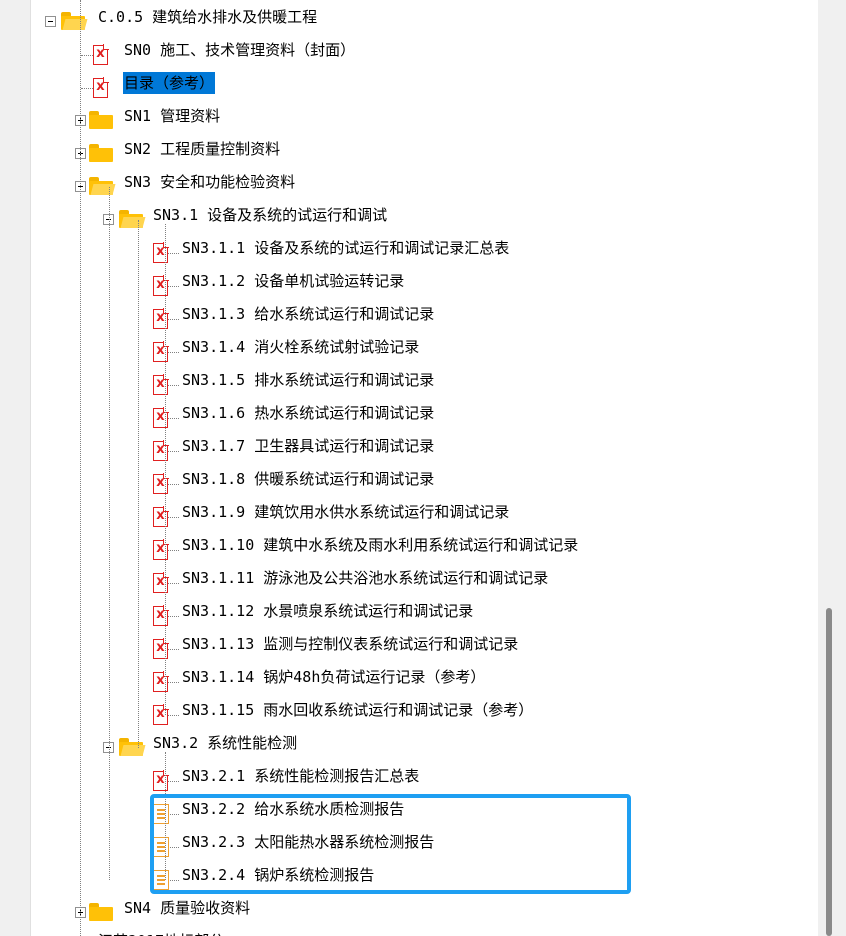 The image size is (846, 936). What do you see at coordinates (390, 844) in the screenshot?
I see `highlight-box` at bounding box center [390, 844].